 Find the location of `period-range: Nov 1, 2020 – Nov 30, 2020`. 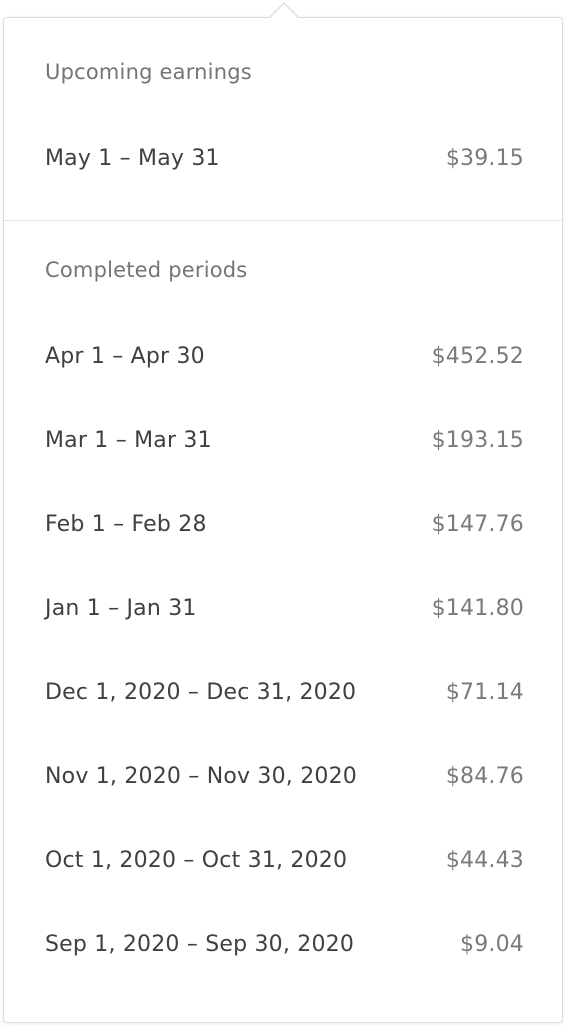

period-range: Nov 1, 2020 – Nov 30, 2020 is located at coordinates (201, 776).